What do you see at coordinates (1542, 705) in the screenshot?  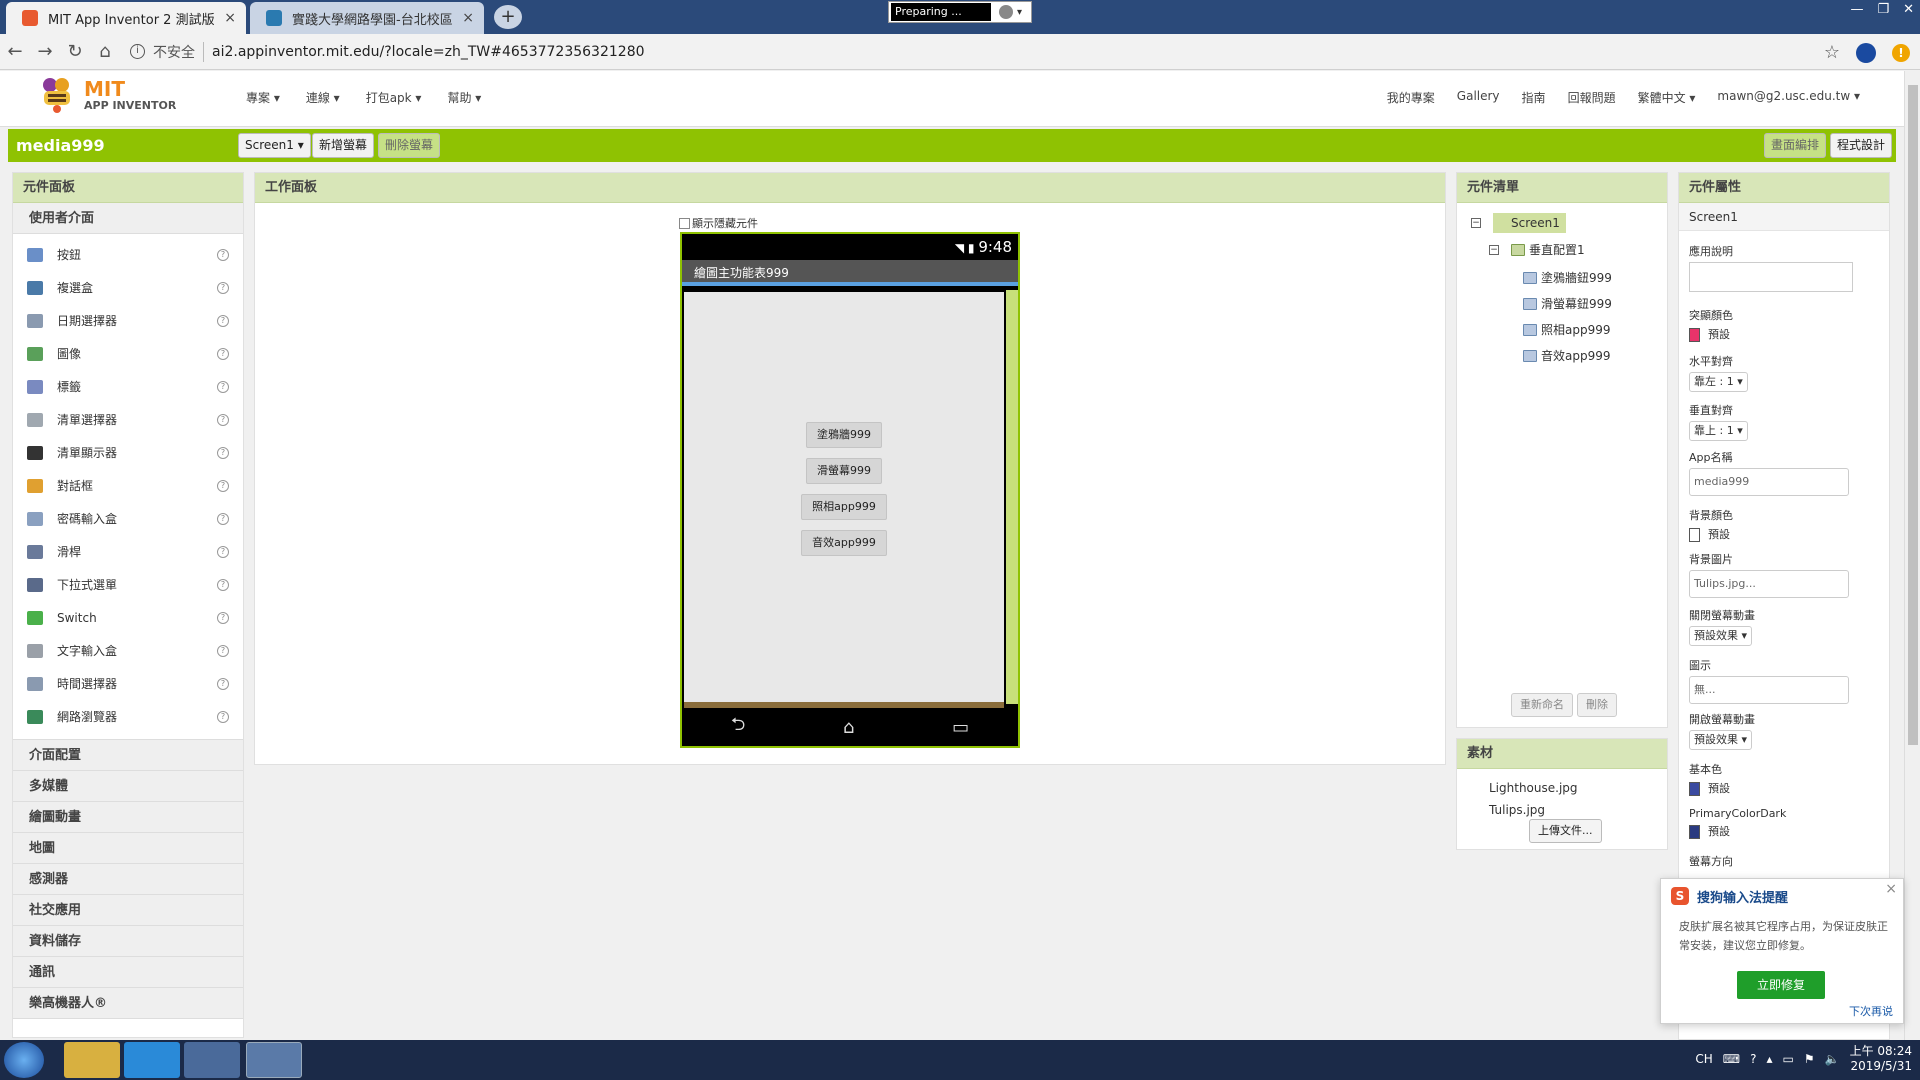 I see `rename-button: 重新命名` at bounding box center [1542, 705].